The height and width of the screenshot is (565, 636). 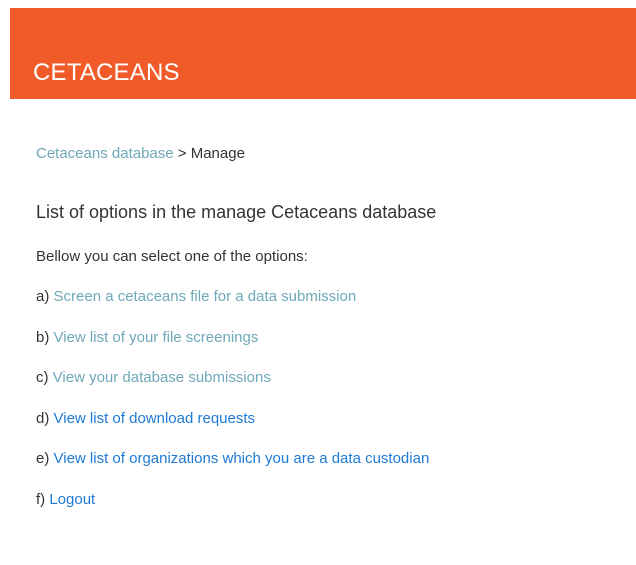 I want to click on download-requests-link: View list of download requests, so click(x=155, y=418).